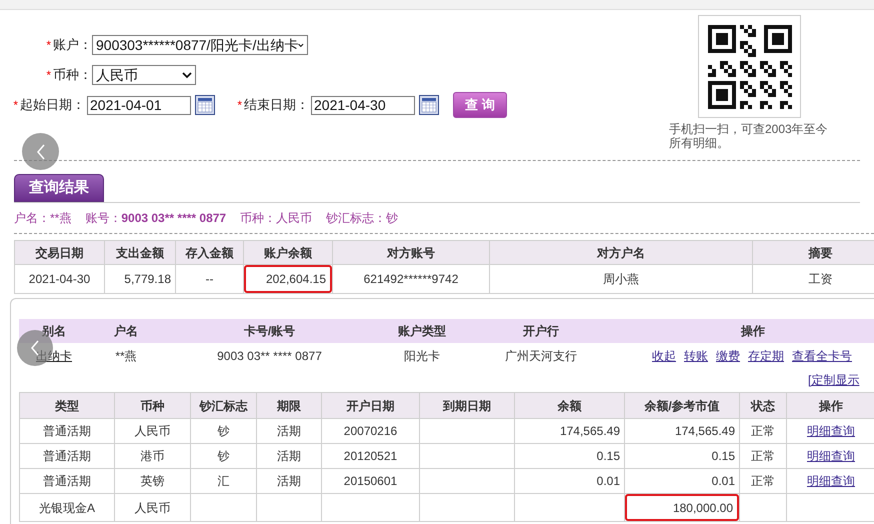 The image size is (874, 524). I want to click on table-cell-text: 周小燕, so click(621, 279).